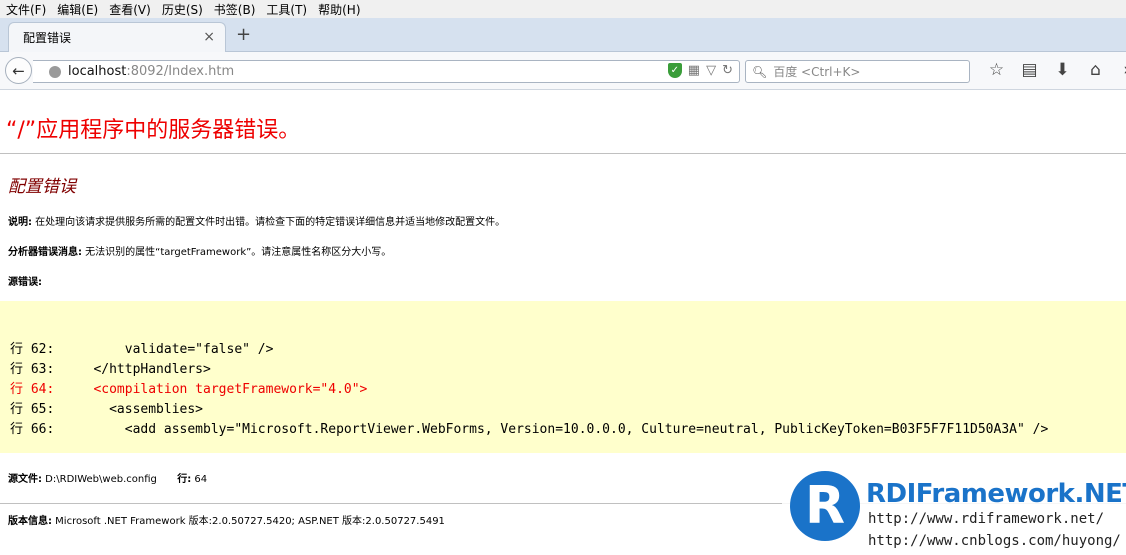 The width and height of the screenshot is (1126, 555). Describe the element at coordinates (243, 34) in the screenshot. I see `new-tab-button: +` at that location.